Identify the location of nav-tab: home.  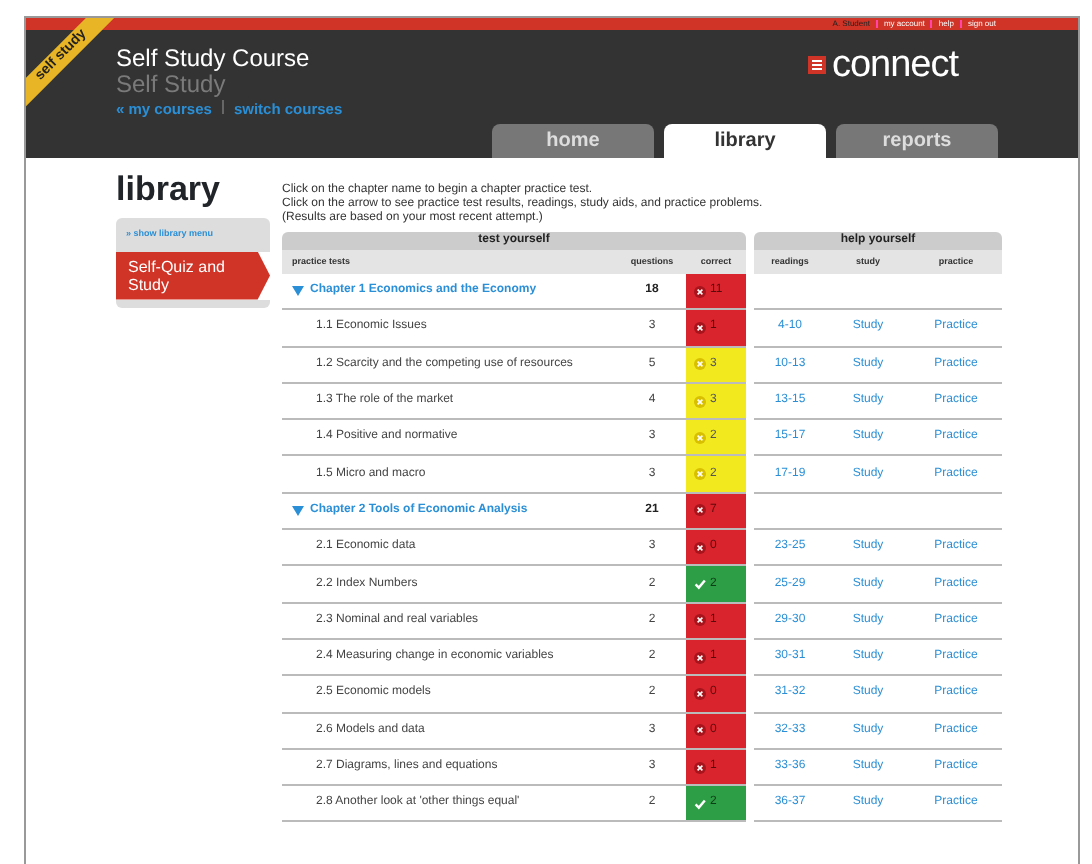
(573, 141).